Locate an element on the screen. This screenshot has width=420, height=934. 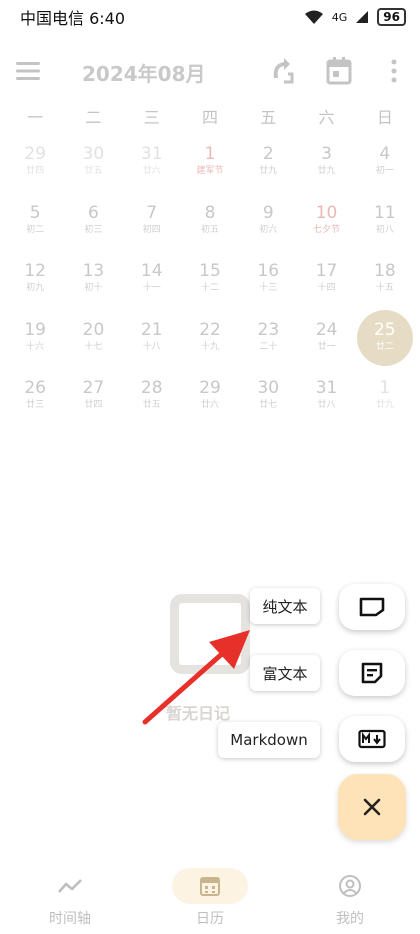
lunar-date: 廿五 is located at coordinates (93, 171).